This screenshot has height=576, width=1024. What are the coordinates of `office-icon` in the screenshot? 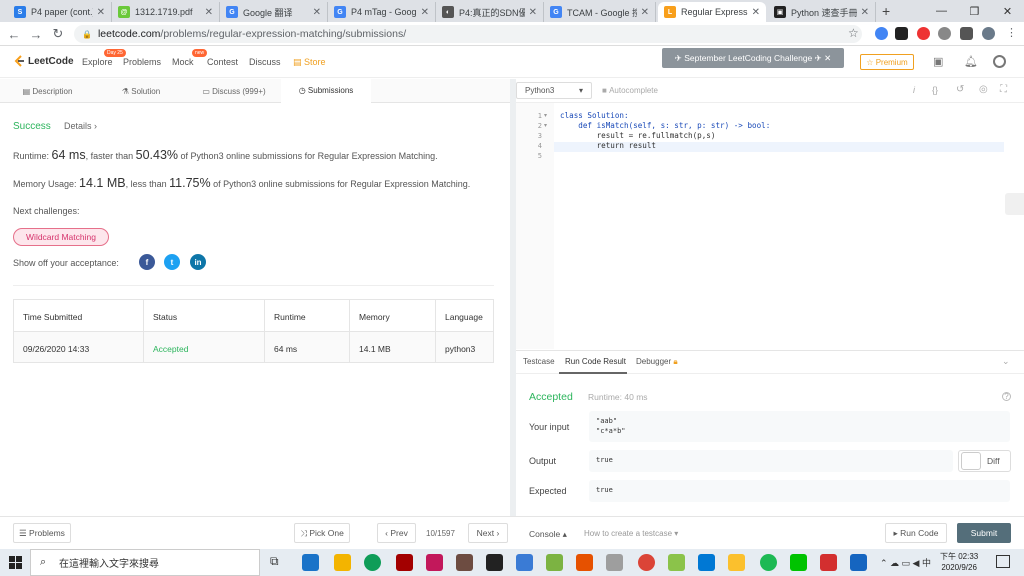 It's located at (584, 562).